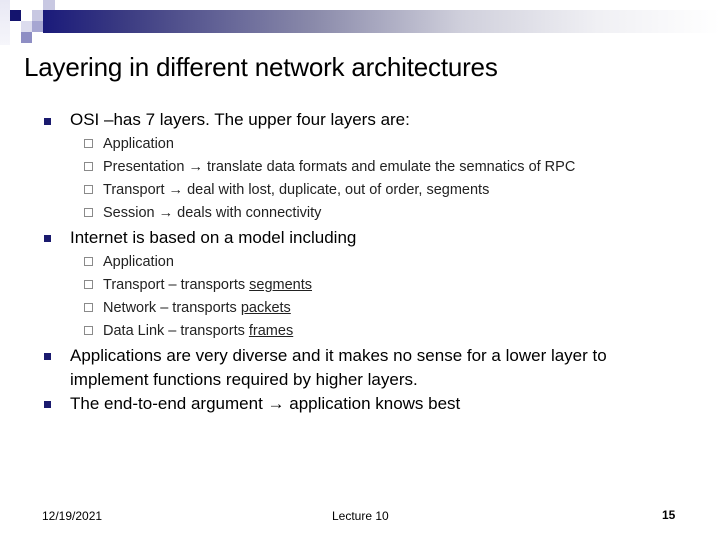 Image resolution: width=720 pixels, height=540 pixels. I want to click on sub-bullet: Network – transports packets, so click(197, 308).